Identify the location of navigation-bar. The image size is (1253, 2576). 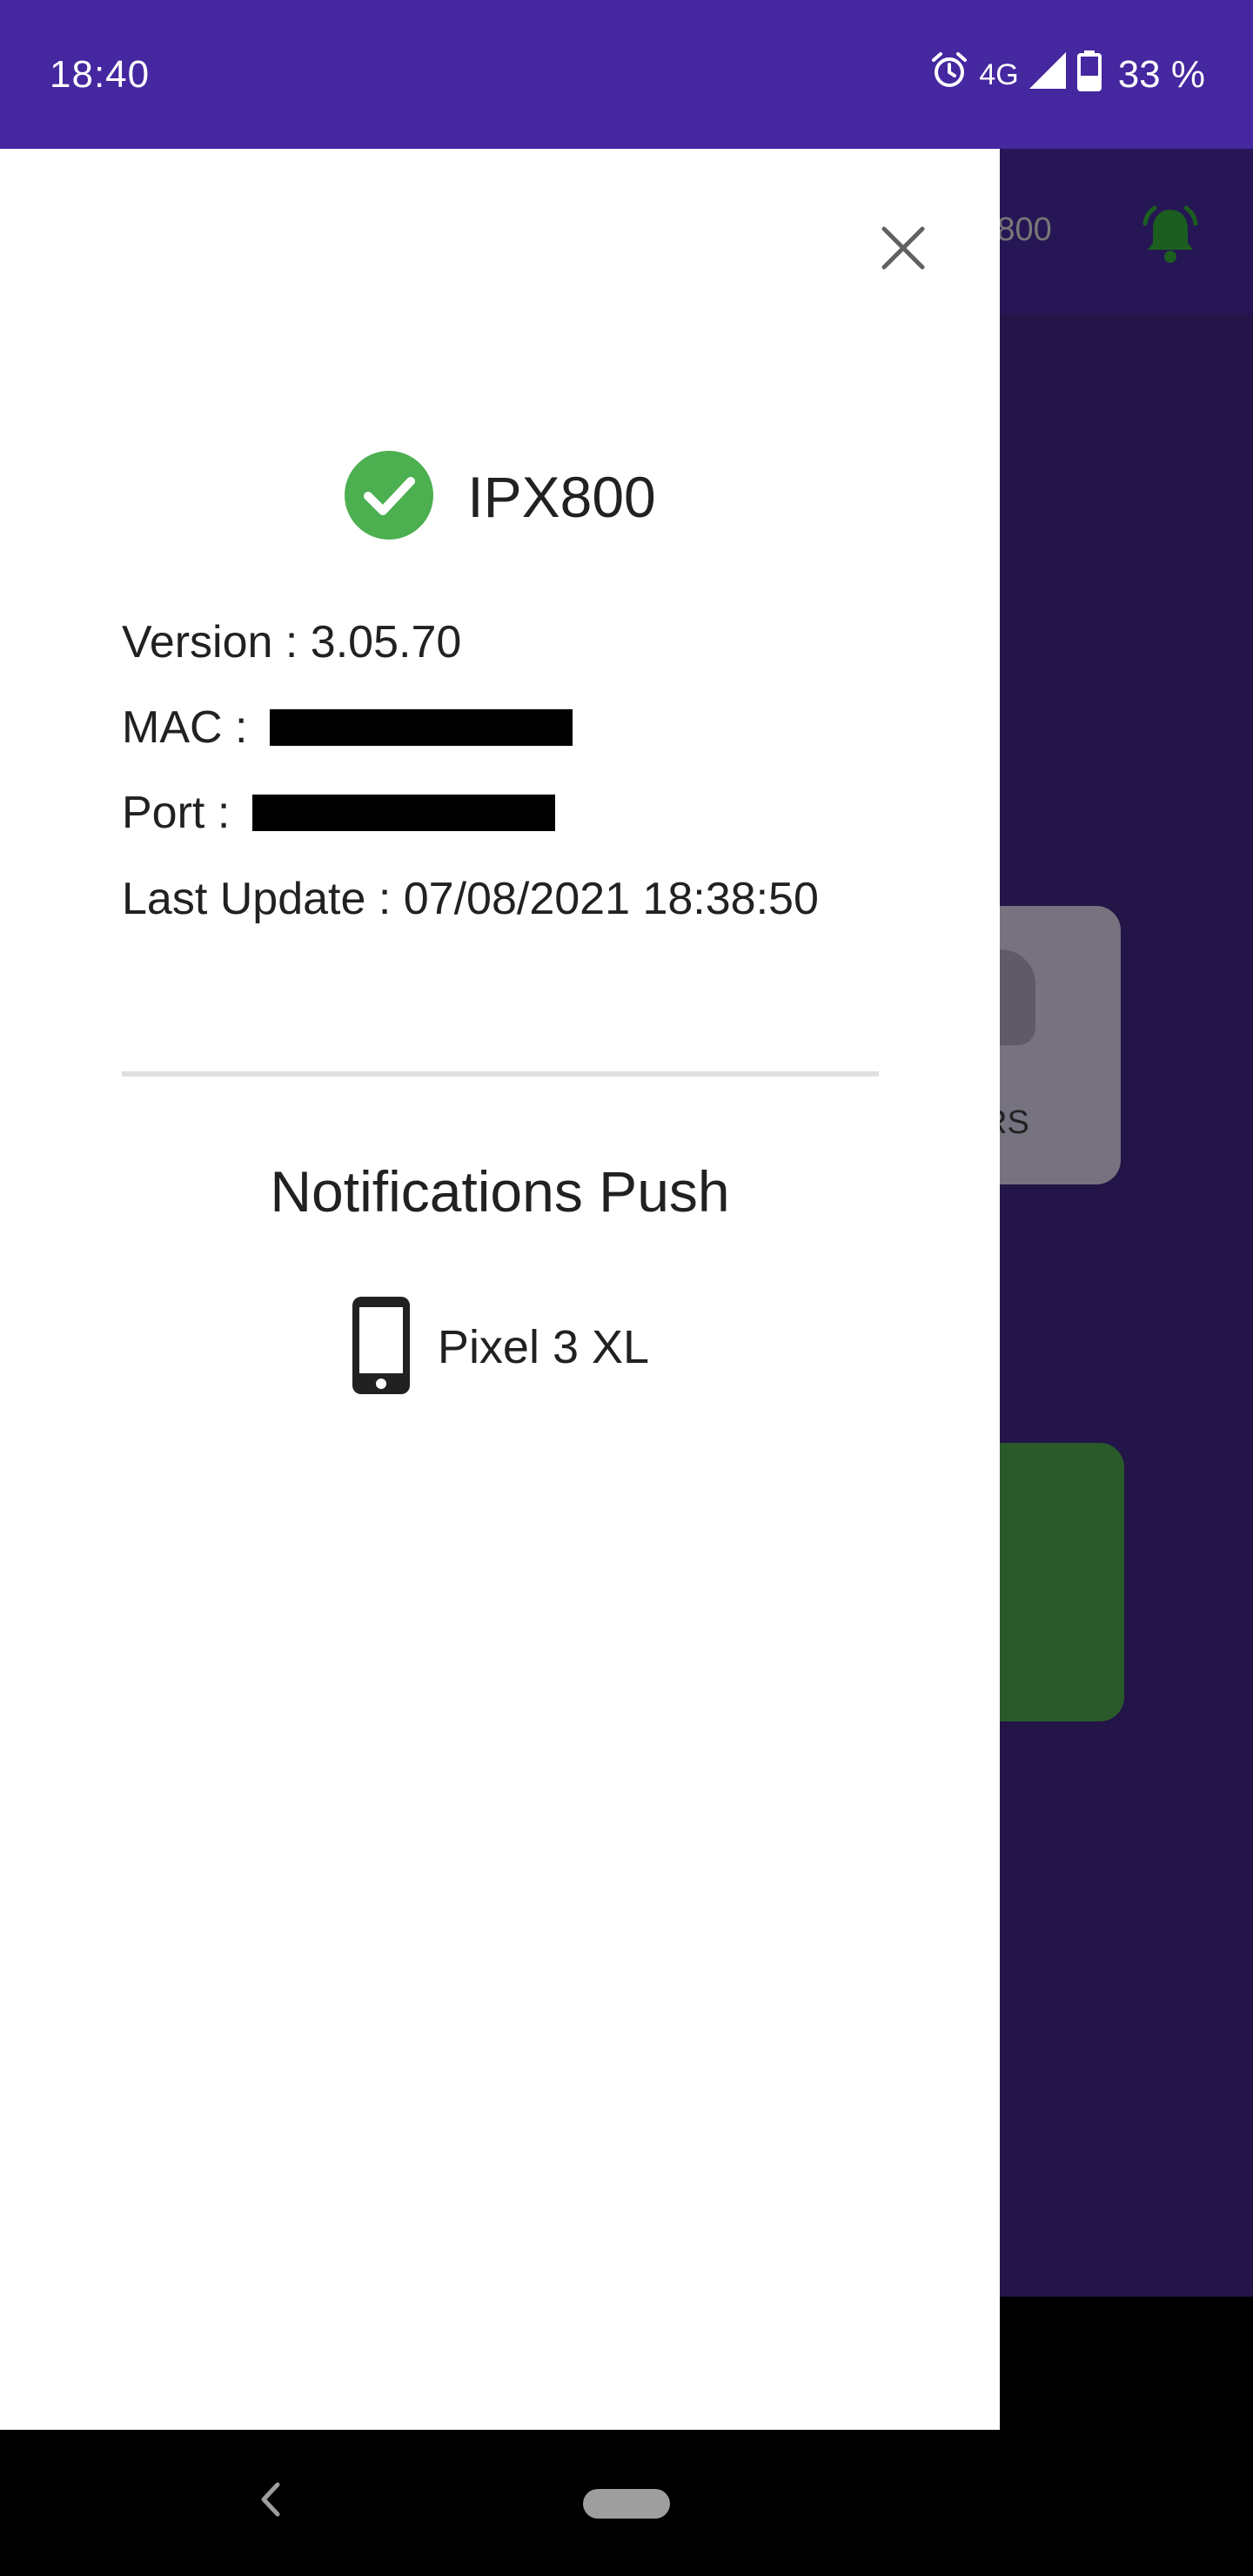
(626, 2503).